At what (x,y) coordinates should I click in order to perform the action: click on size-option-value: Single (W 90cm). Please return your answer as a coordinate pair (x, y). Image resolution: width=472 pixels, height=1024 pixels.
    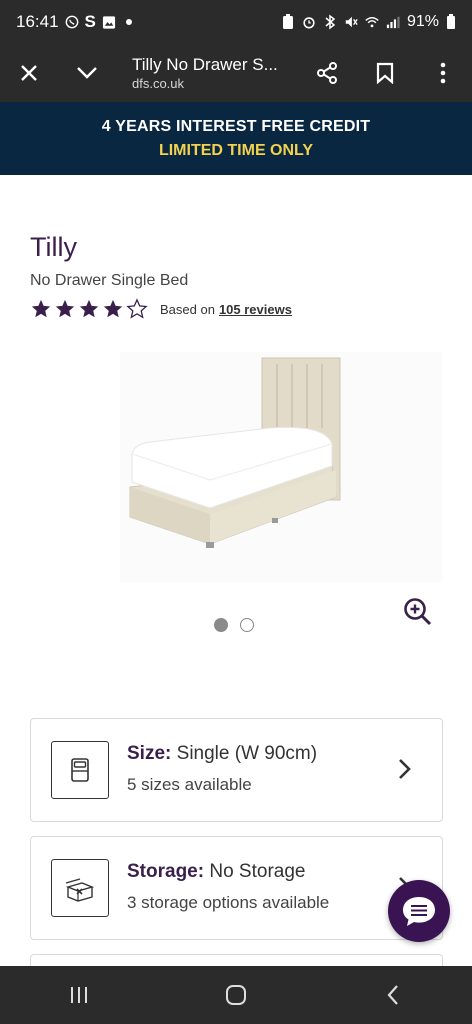
    Looking at the image, I should click on (247, 753).